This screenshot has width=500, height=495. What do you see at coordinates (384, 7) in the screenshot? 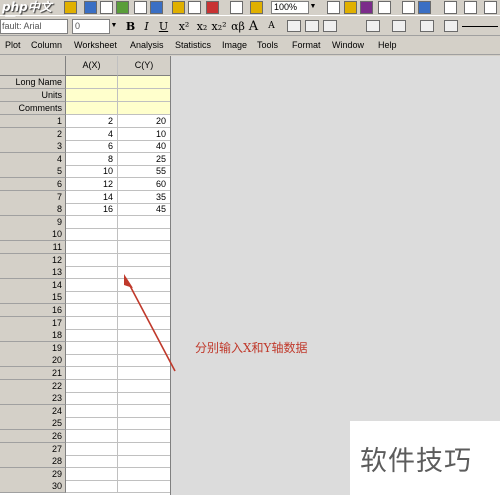
I see `command-window-icon` at bounding box center [384, 7].